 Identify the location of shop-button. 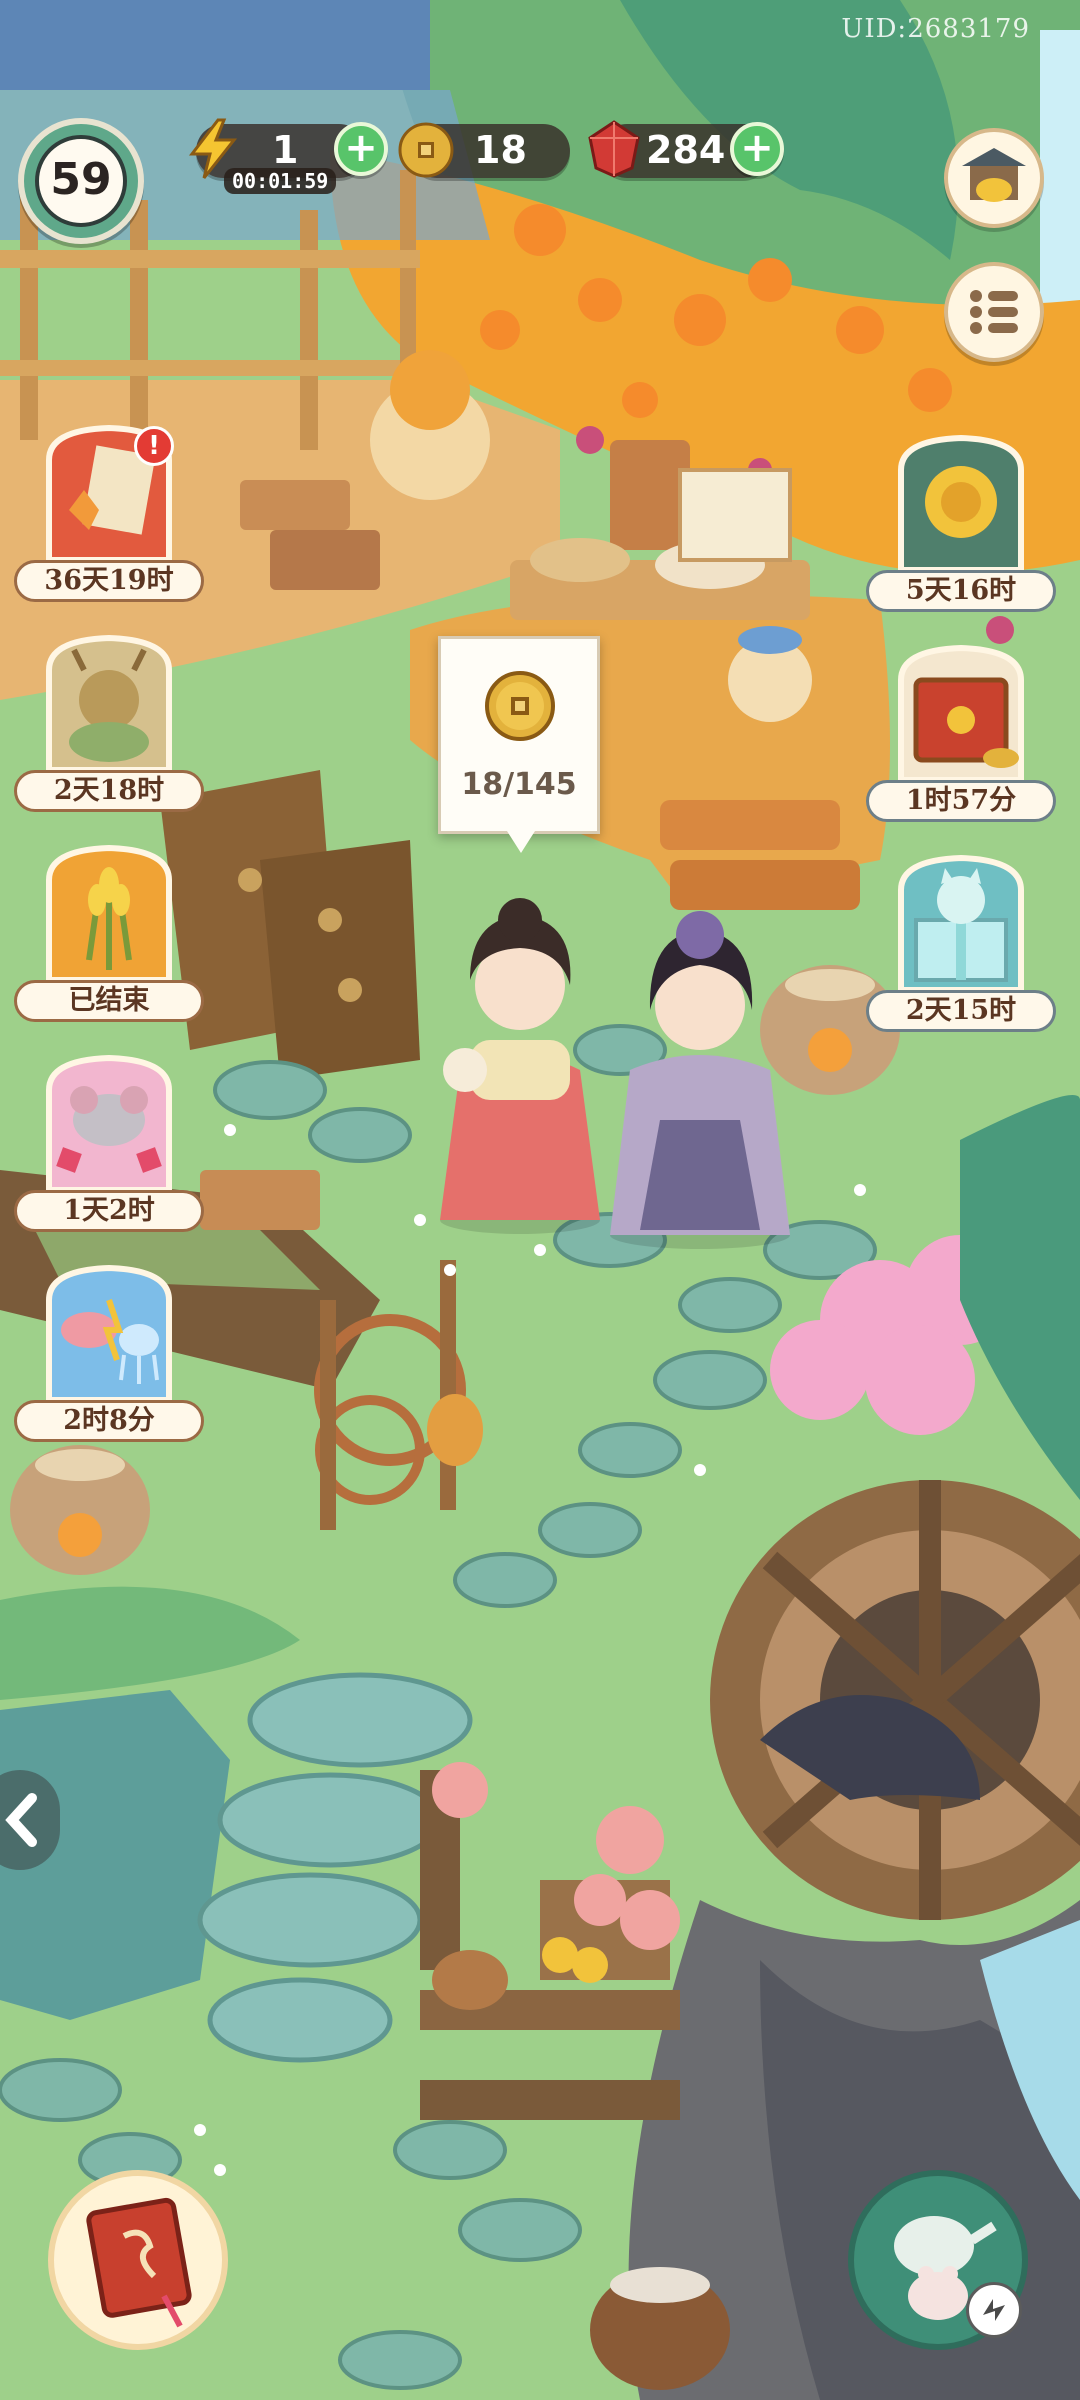
(994, 178).